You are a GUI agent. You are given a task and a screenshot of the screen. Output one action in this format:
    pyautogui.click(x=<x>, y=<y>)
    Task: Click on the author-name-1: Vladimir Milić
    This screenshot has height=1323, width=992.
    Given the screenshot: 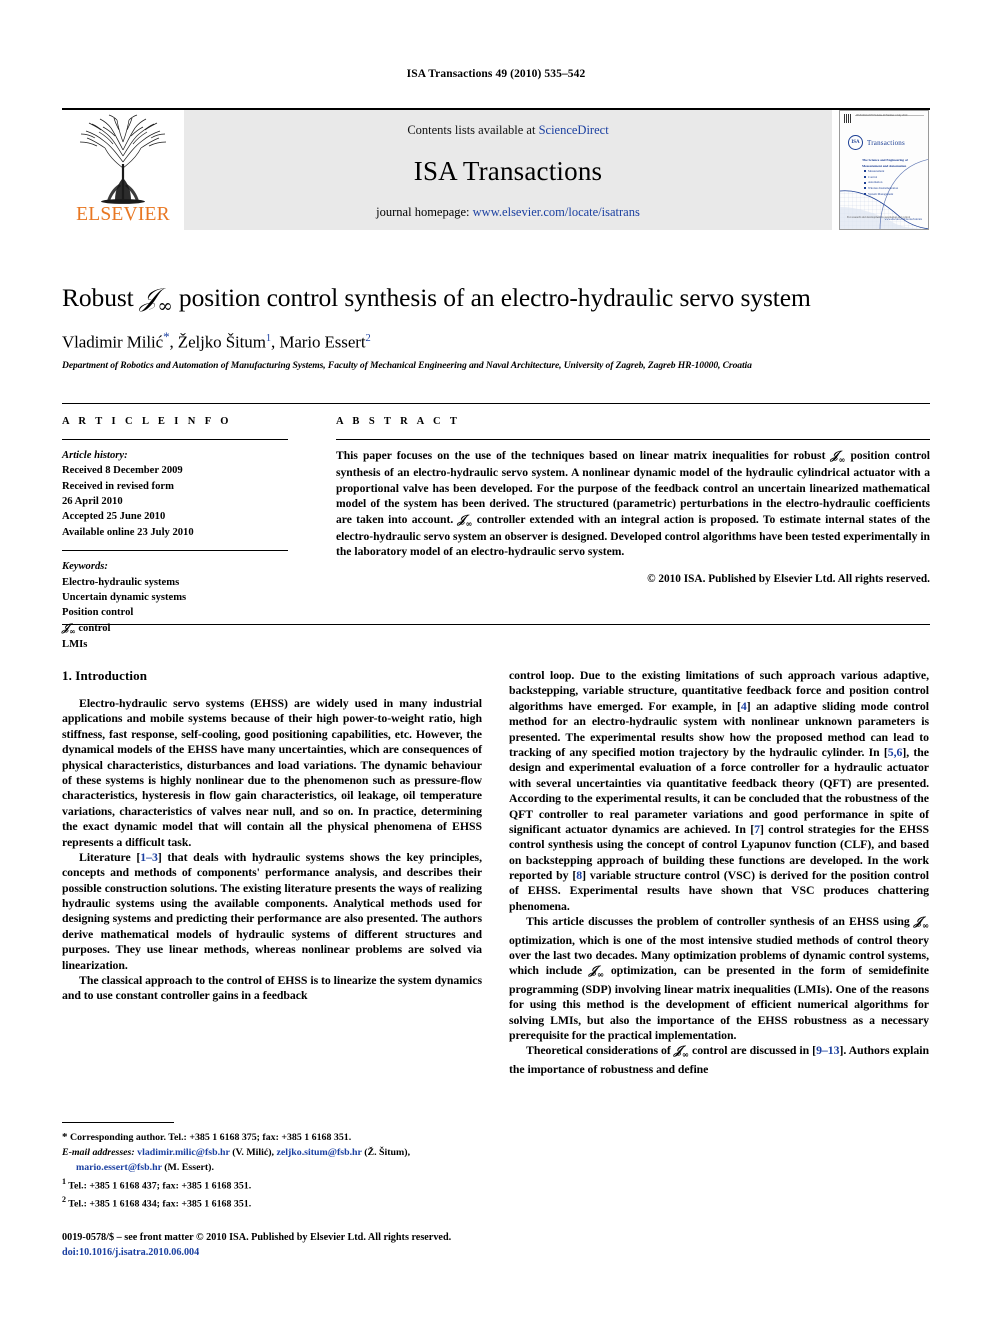 What is the action you would take?
    pyautogui.click(x=113, y=342)
    